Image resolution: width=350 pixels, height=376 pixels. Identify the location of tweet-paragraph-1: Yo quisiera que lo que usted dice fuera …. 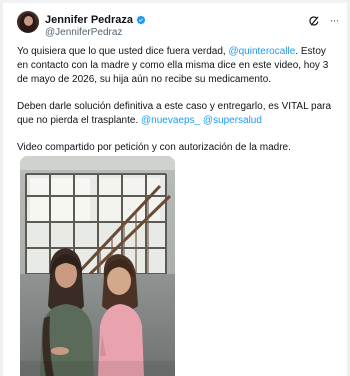
(173, 65).